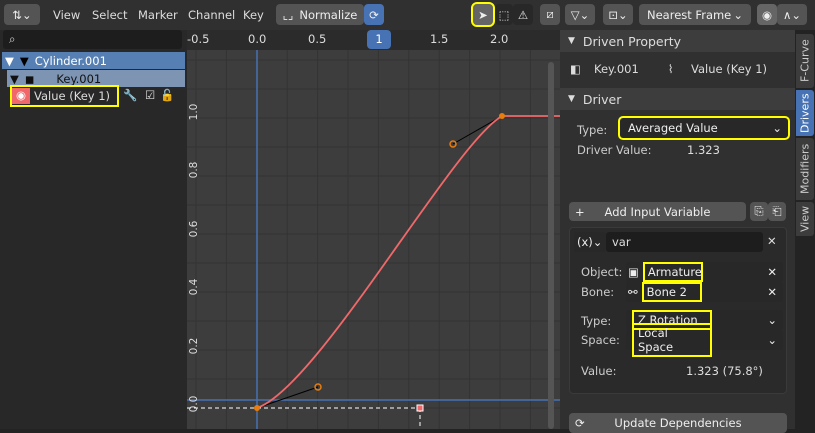  What do you see at coordinates (21, 96) in the screenshot?
I see `eye-icon: ◉` at bounding box center [21, 96].